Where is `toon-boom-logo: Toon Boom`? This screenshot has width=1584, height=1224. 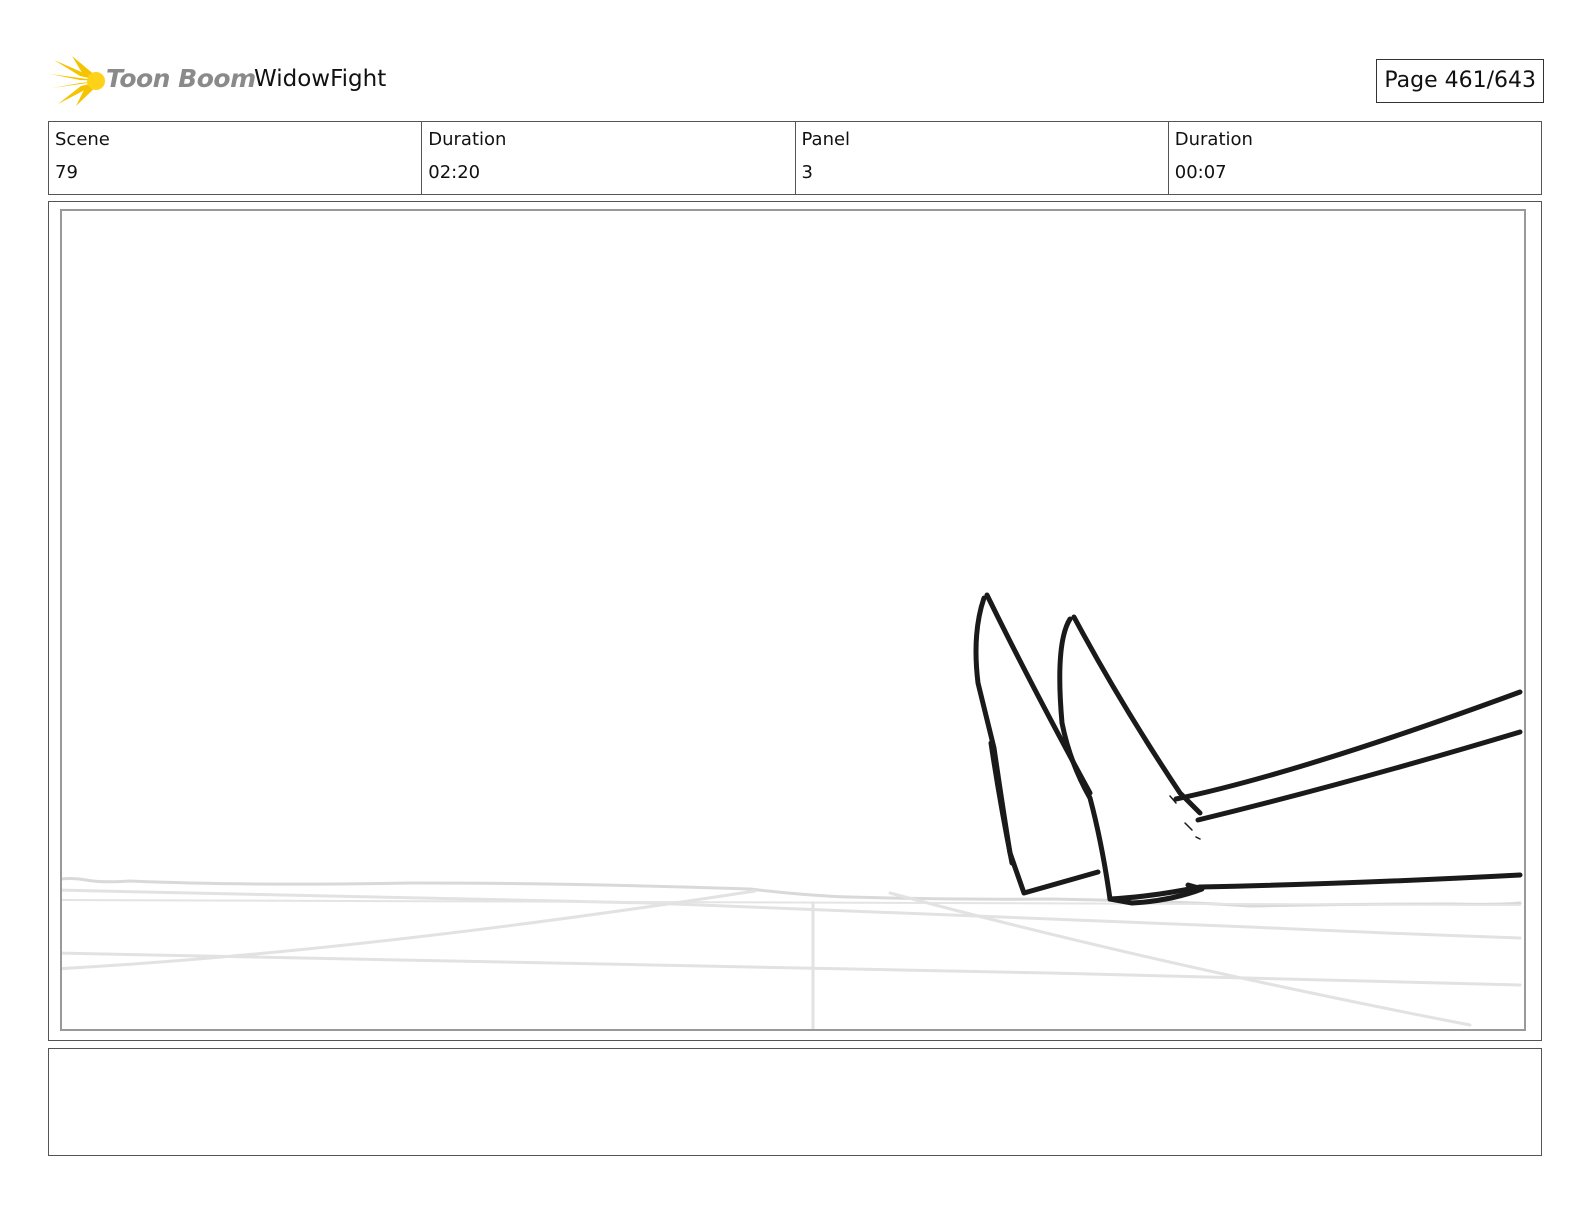
toon-boom-logo: Toon Boom is located at coordinates (153, 81).